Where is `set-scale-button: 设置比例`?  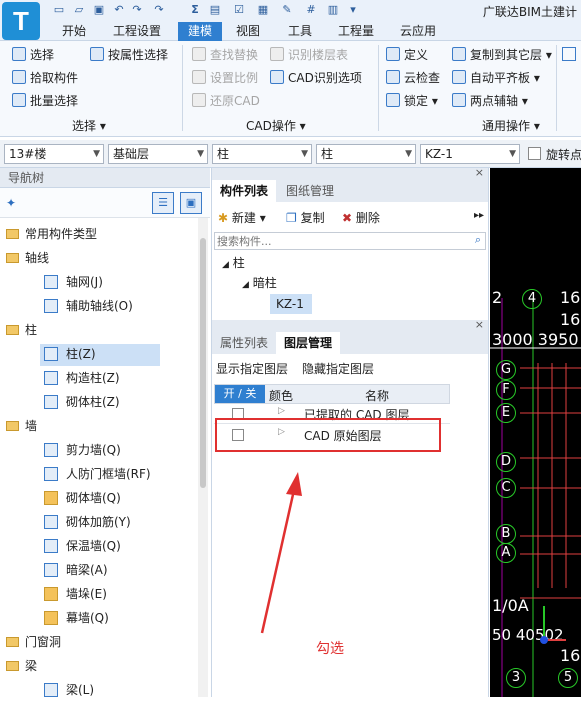 set-scale-button: 设置比例 is located at coordinates (225, 78).